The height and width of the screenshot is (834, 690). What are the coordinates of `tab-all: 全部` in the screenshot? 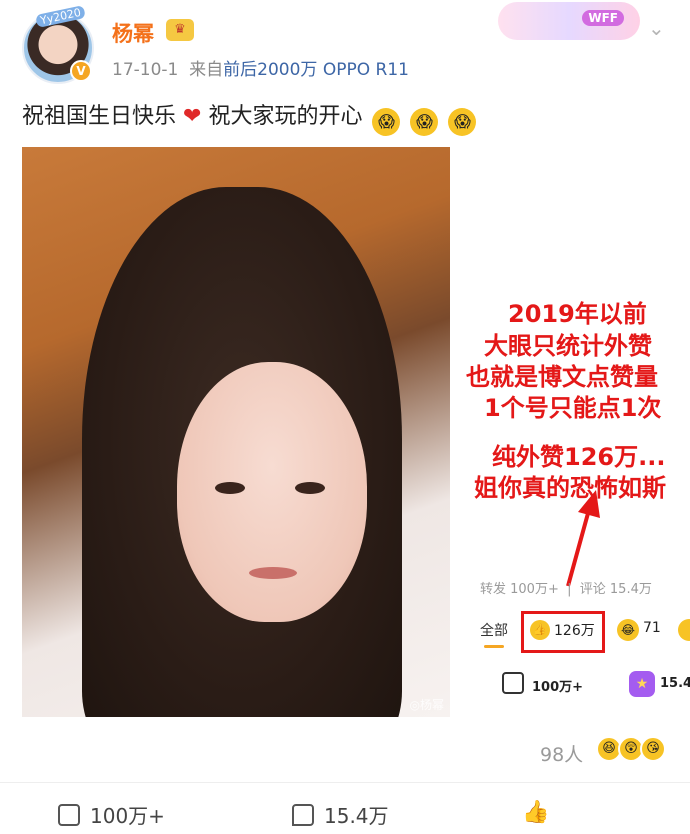 It's located at (494, 630).